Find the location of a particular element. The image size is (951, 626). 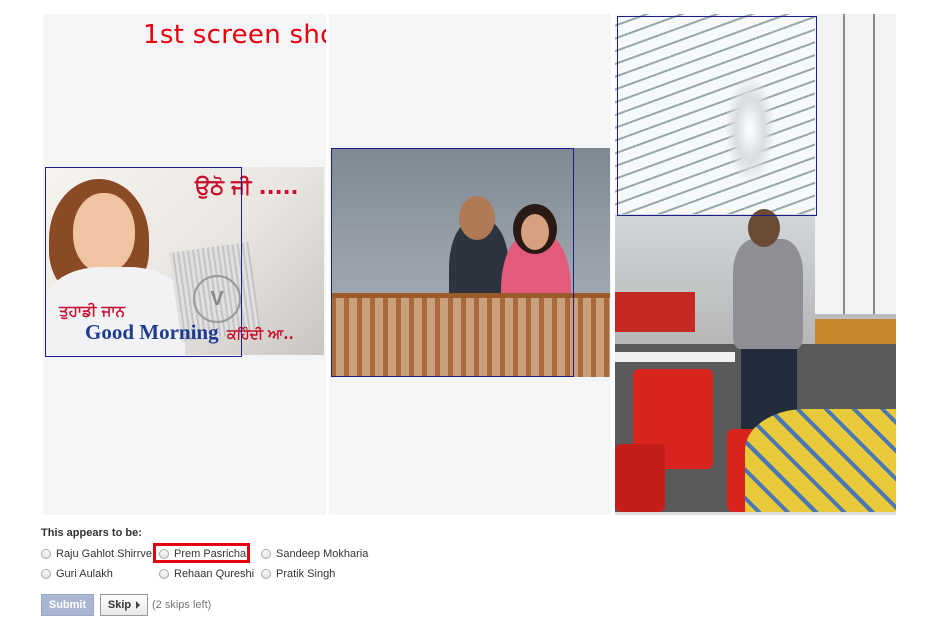

option-label: Raju Gahlot Shirrve is located at coordinates (104, 554).